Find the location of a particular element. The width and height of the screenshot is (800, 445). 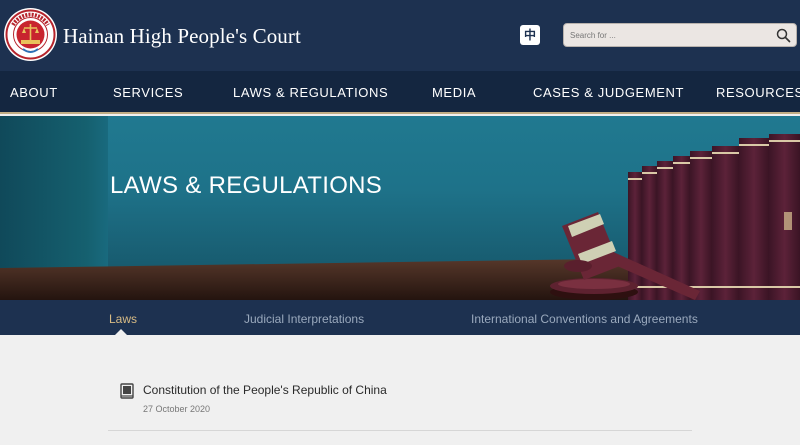

nav-item-services: SERVICES is located at coordinates (148, 92).